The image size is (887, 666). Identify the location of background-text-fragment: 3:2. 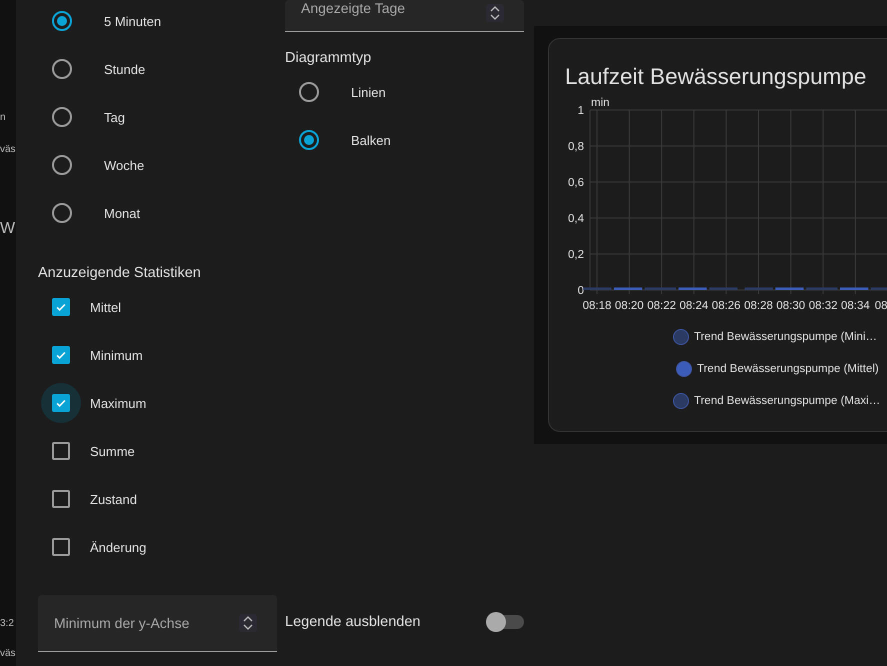
(7, 624).